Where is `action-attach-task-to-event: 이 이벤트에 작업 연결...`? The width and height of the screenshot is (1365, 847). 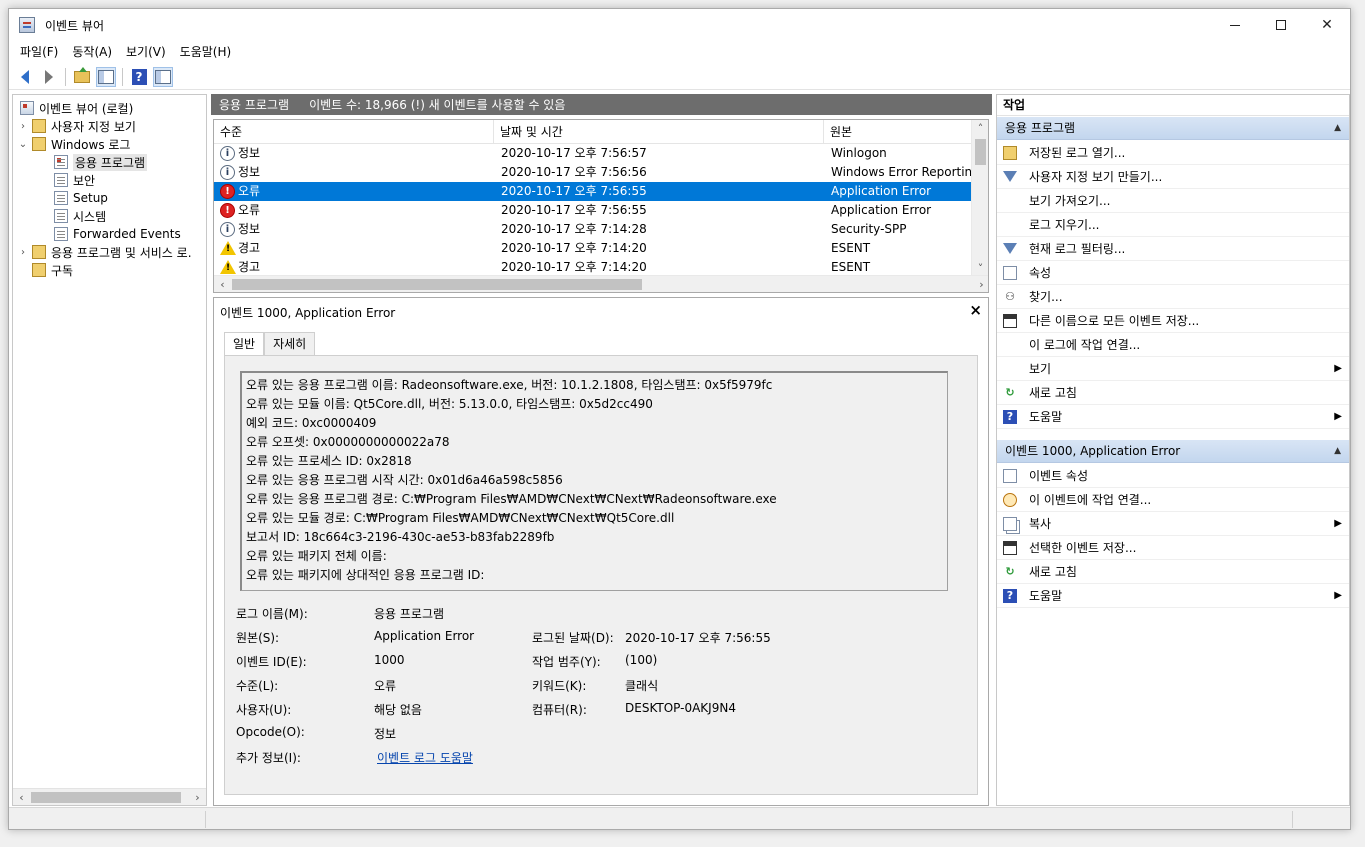
action-attach-task-to-event: 이 이벤트에 작업 연결... is located at coordinates (1173, 500).